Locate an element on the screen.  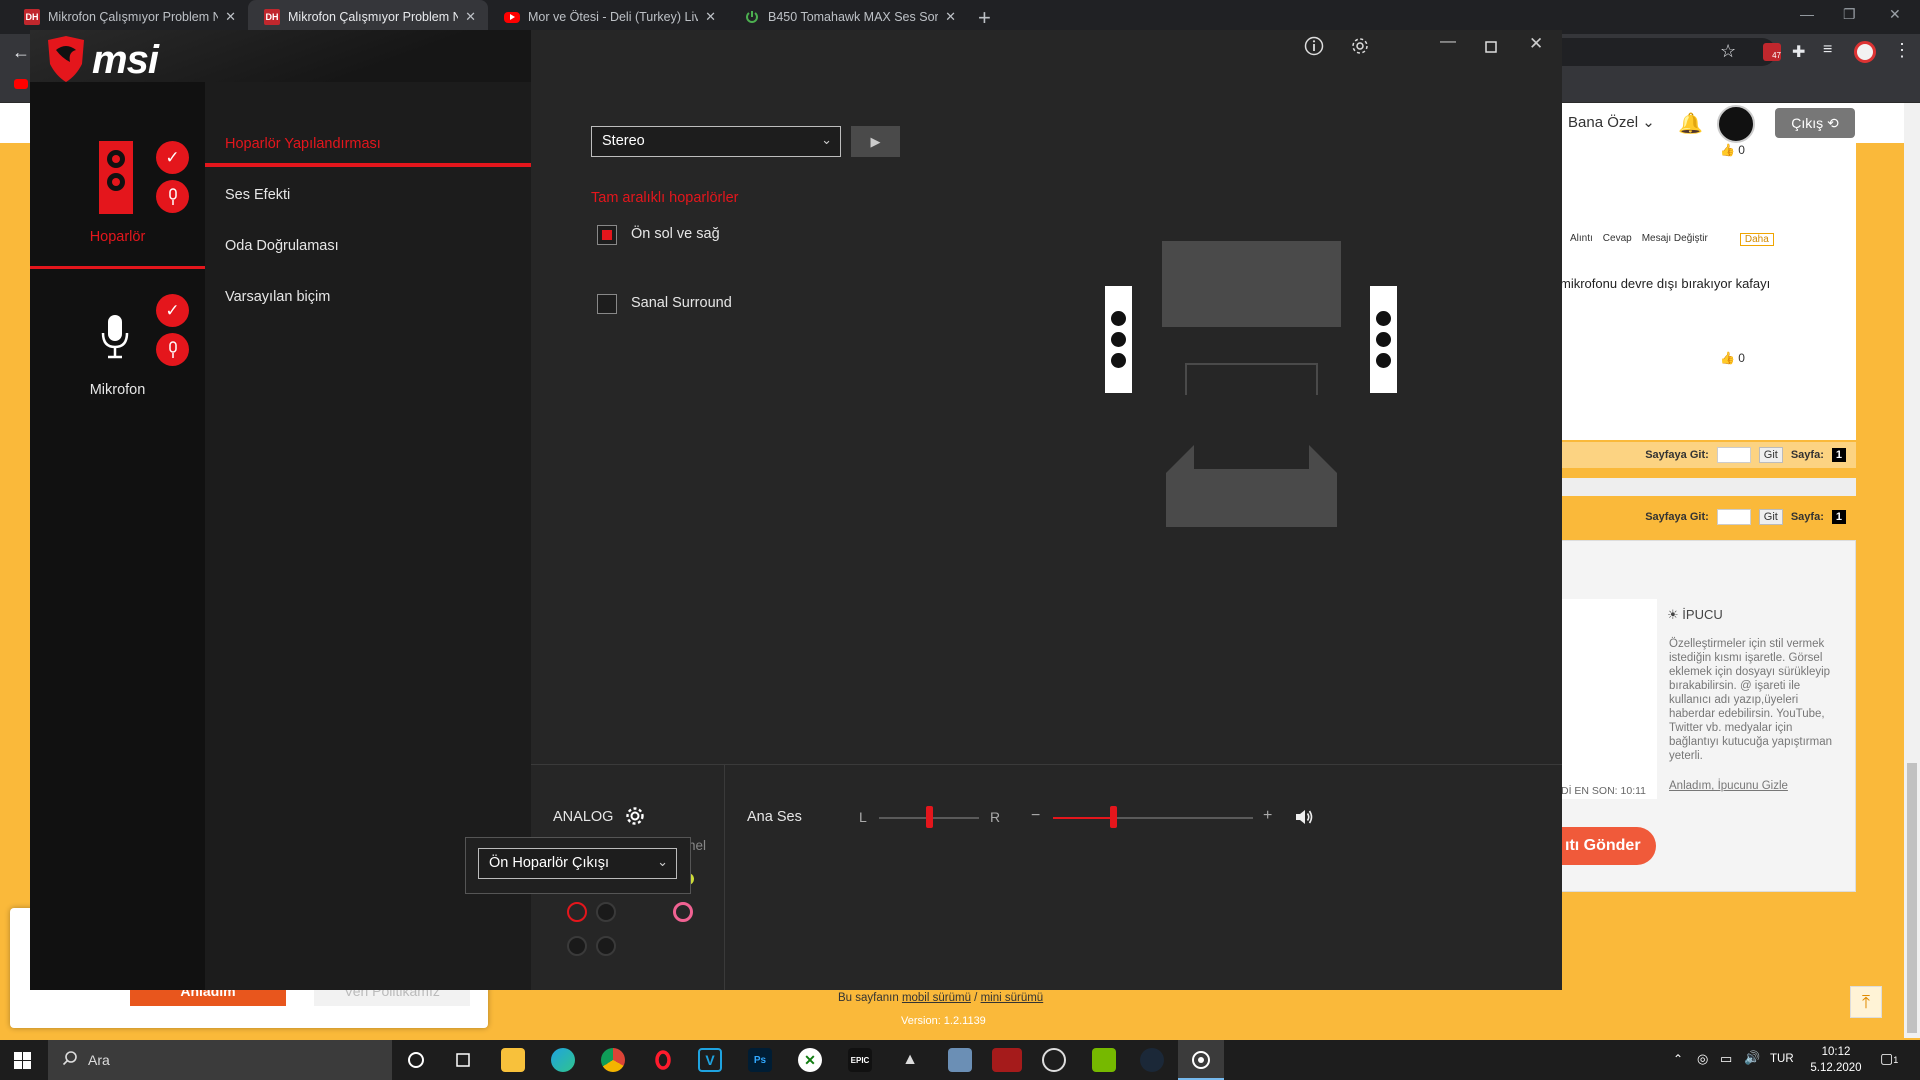
opera-icon is located at coordinates (663, 1060).